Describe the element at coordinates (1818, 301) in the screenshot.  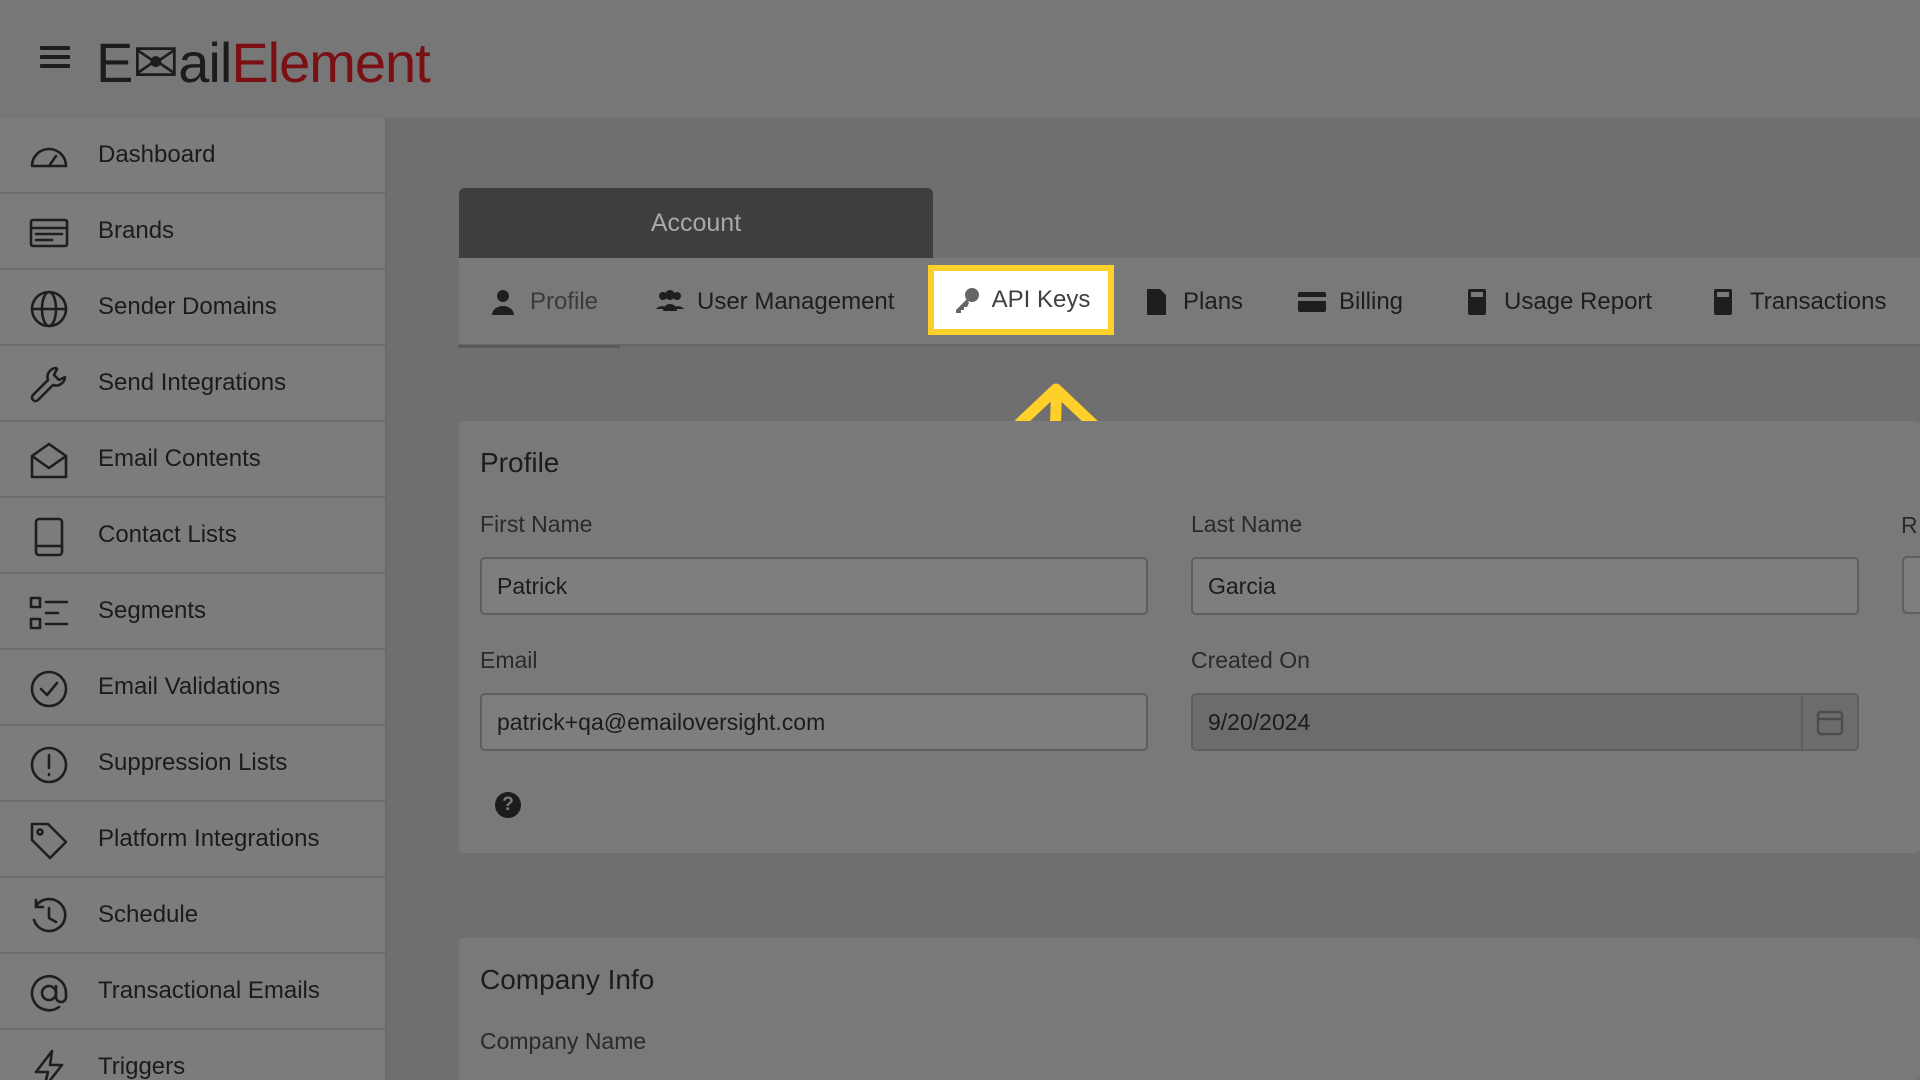
I see `tab-label: Transactions` at that location.